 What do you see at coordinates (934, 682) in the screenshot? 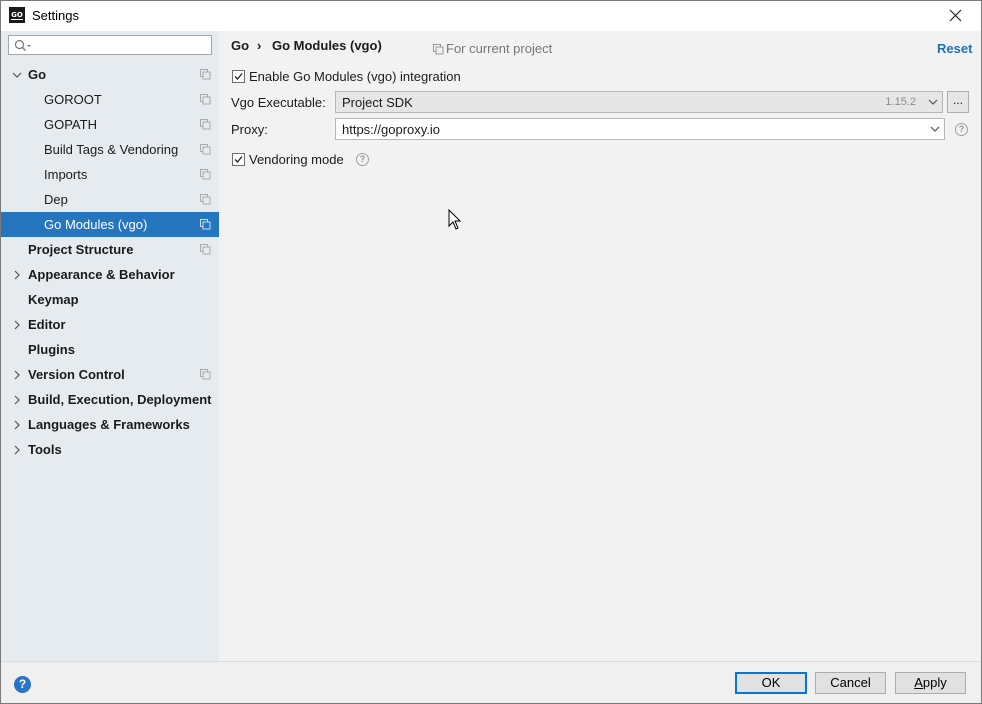
I see `apply-label-rest: pply` at bounding box center [934, 682].